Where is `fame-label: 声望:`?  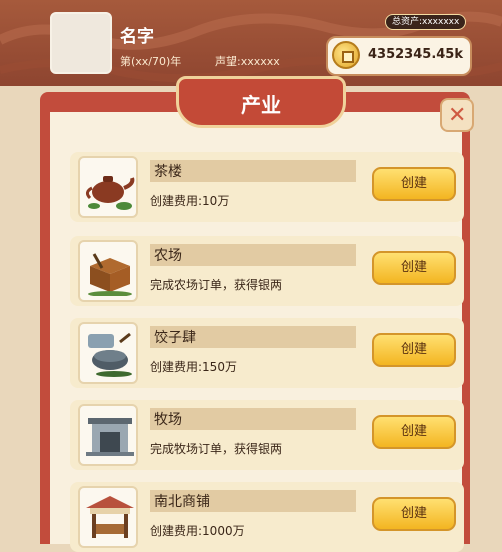 fame-label: 声望: is located at coordinates (228, 61).